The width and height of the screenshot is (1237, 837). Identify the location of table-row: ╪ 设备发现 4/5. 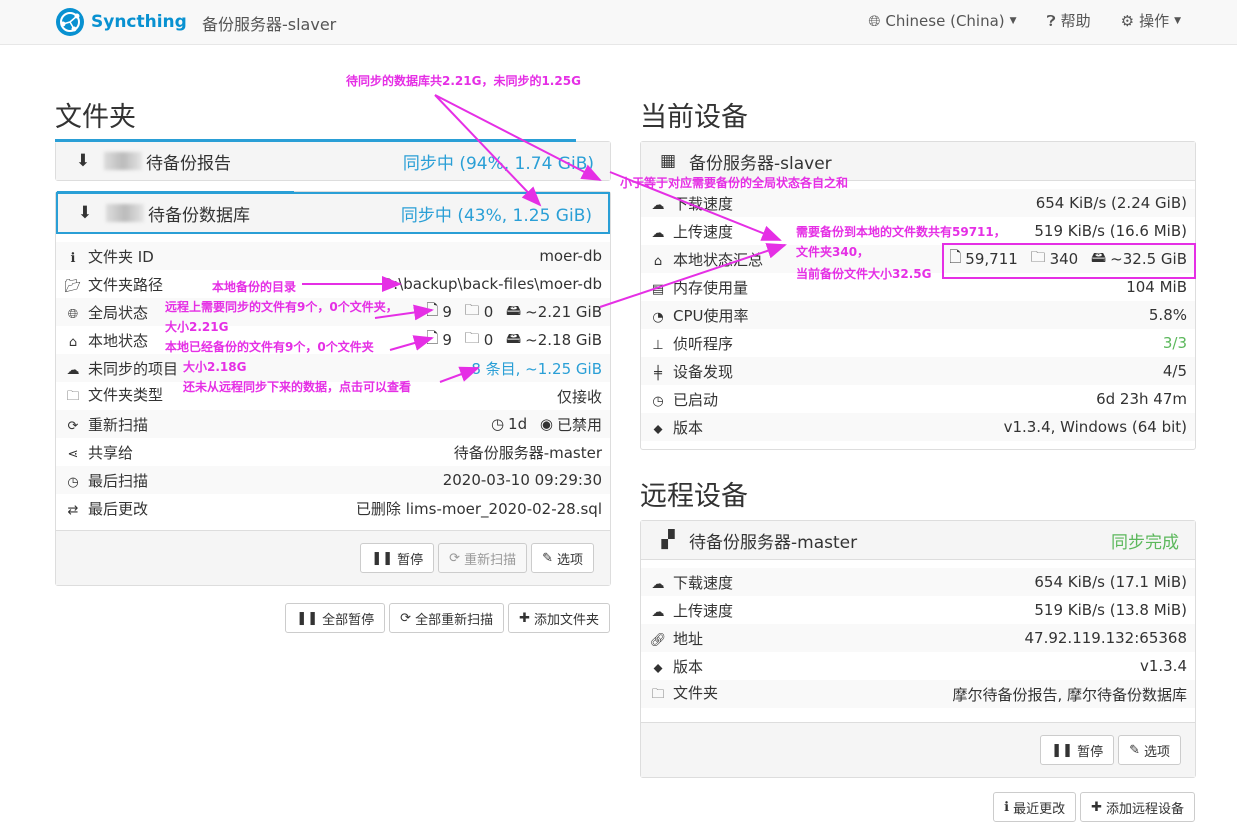
(918, 371).